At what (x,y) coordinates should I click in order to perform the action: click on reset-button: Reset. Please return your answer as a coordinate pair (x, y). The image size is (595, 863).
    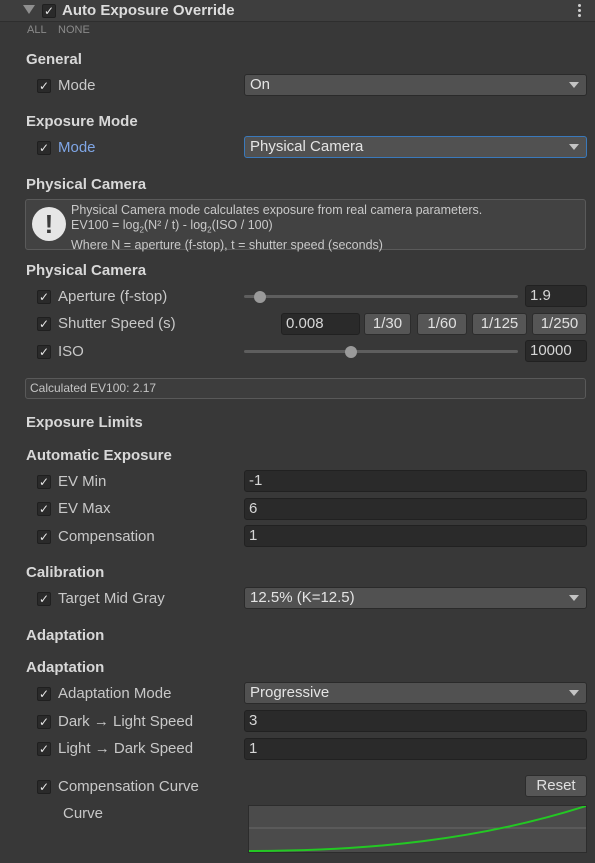
    Looking at the image, I should click on (556, 786).